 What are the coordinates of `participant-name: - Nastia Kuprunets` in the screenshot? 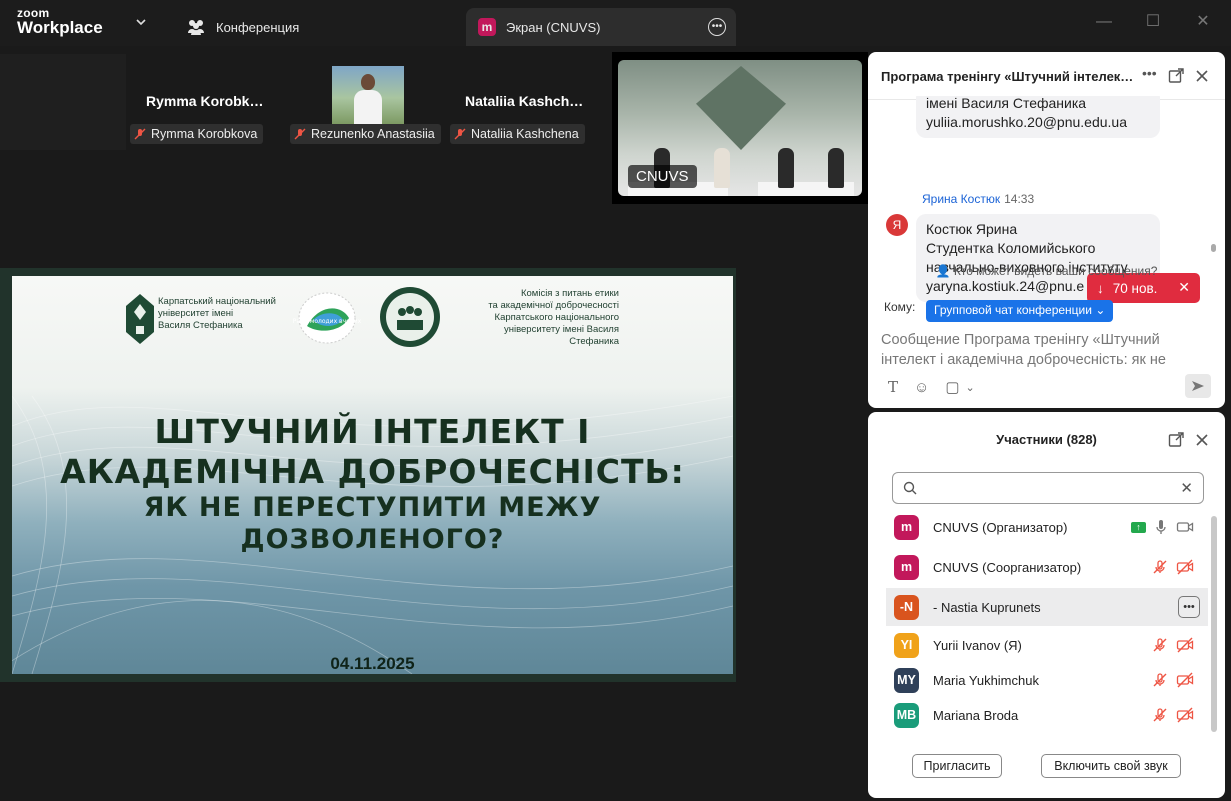 It's located at (987, 607).